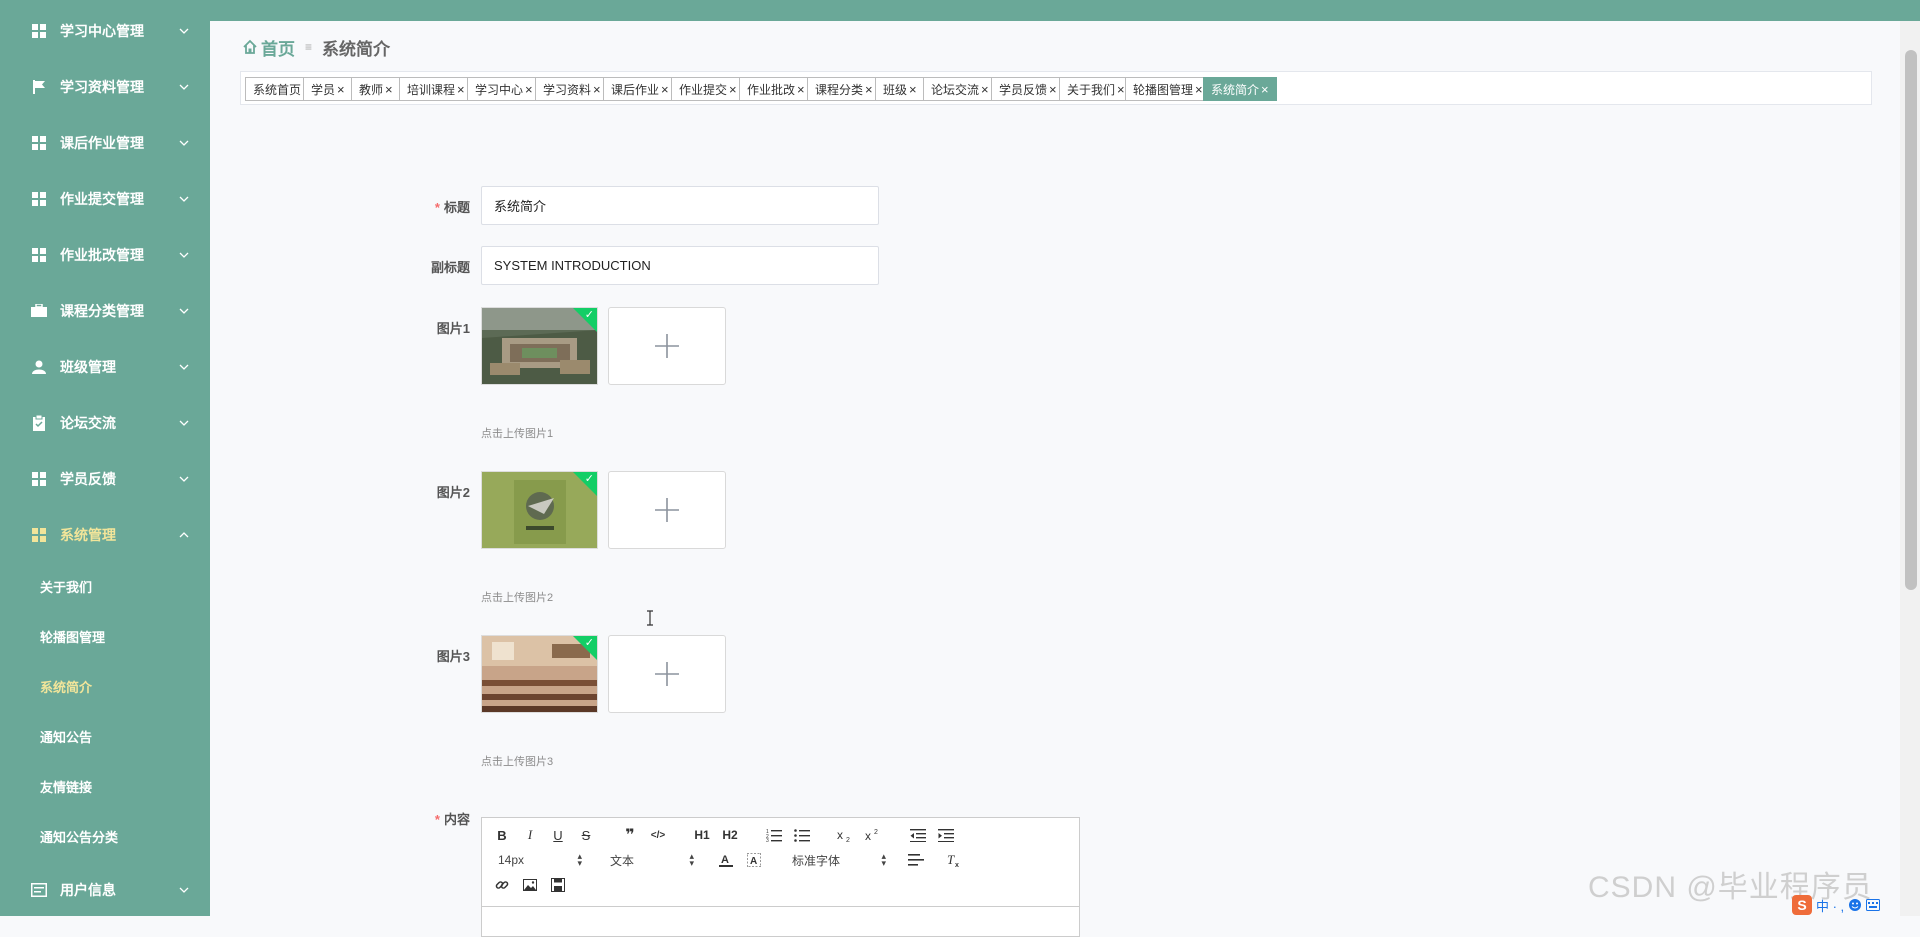 The width and height of the screenshot is (1920, 937). What do you see at coordinates (277, 89) in the screenshot?
I see `tag-home: 系统首页` at bounding box center [277, 89].